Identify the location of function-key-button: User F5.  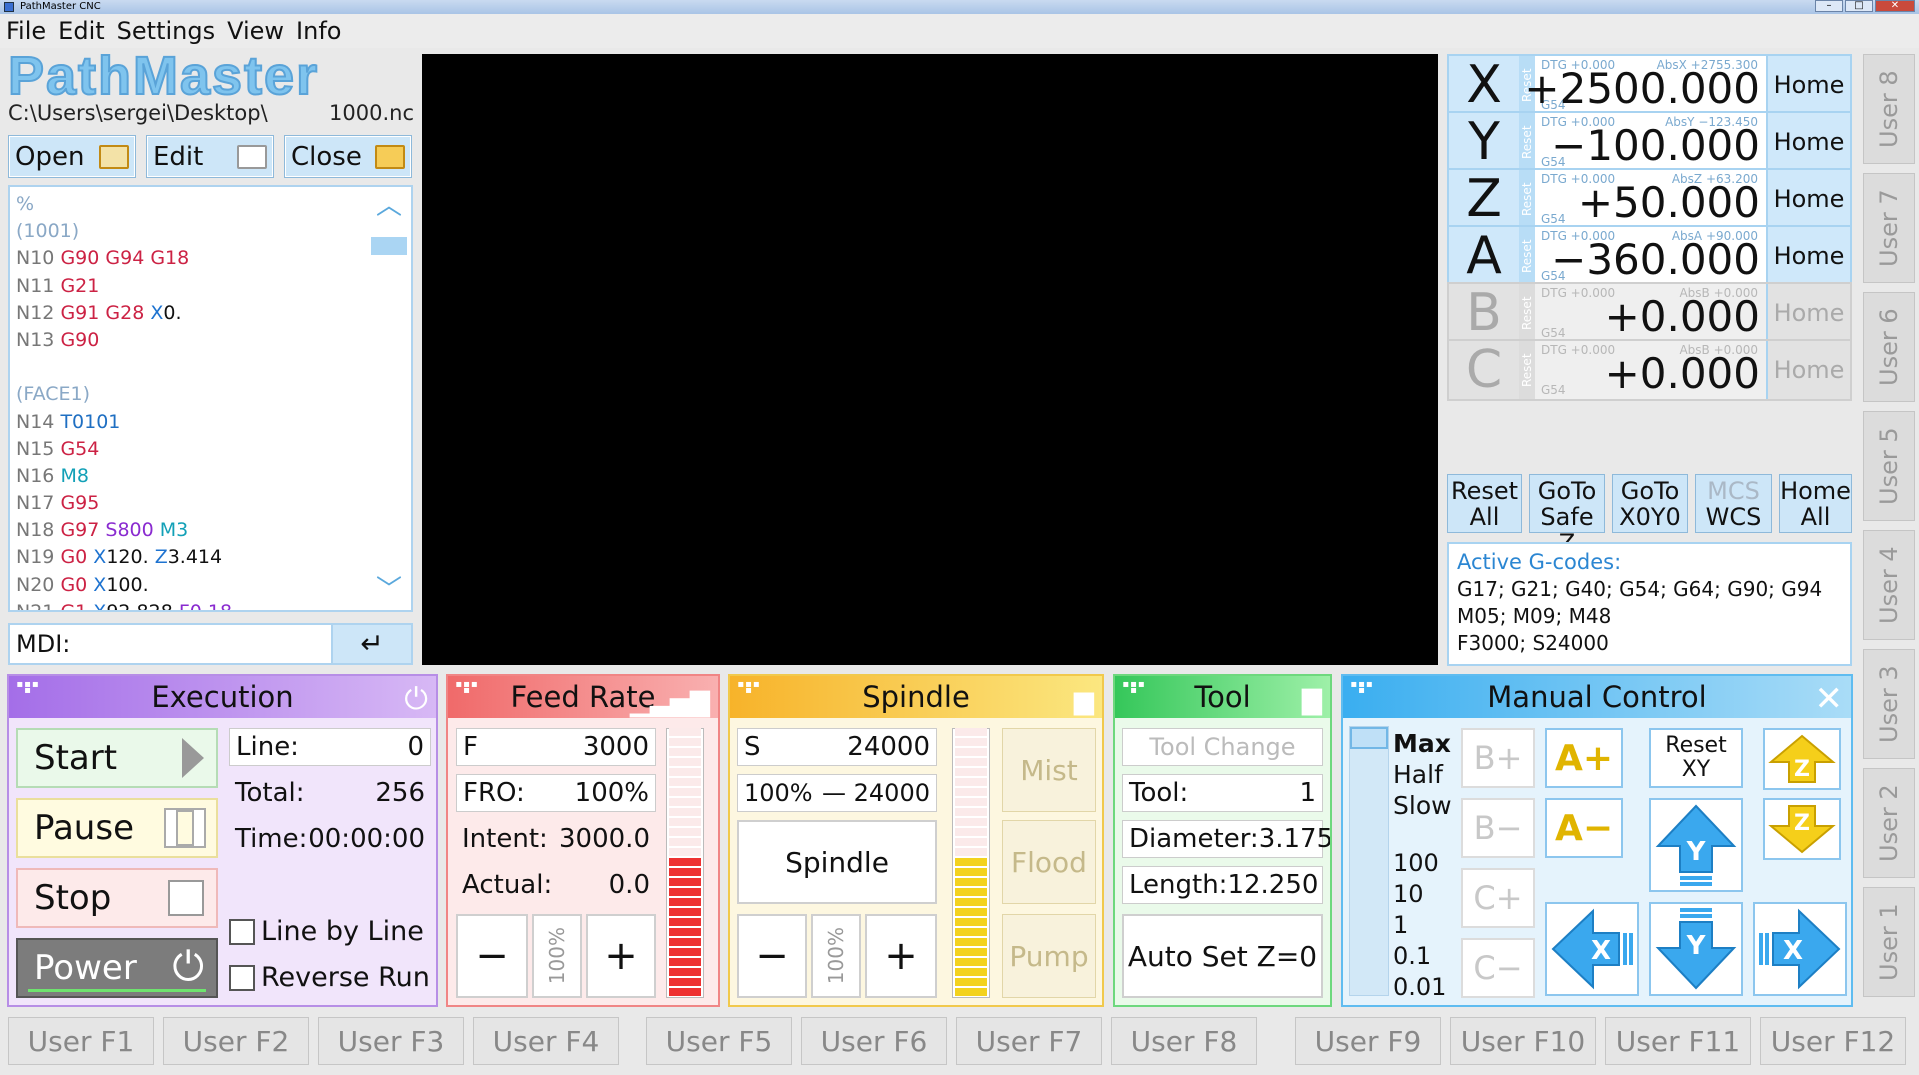
(719, 1041).